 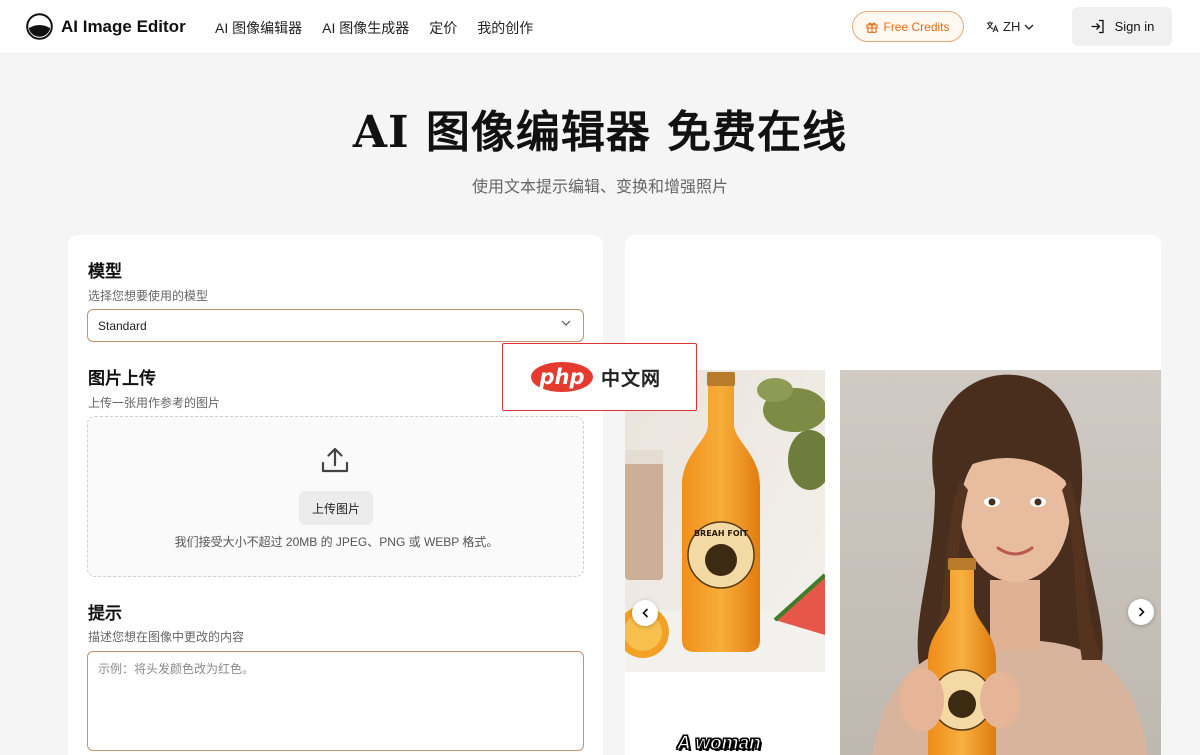 I want to click on chevron-left-icon, so click(x=644, y=613).